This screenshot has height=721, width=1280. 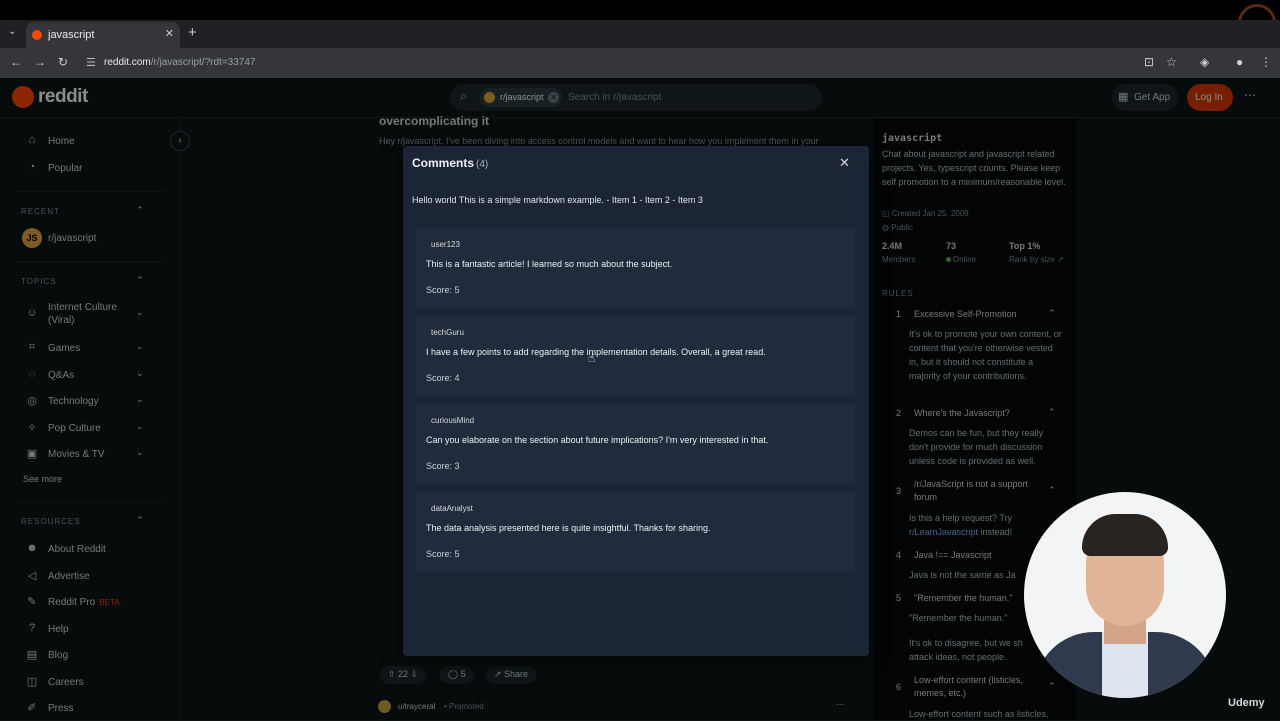 What do you see at coordinates (482, 164) in the screenshot?
I see `comment-count-badge: (4)` at bounding box center [482, 164].